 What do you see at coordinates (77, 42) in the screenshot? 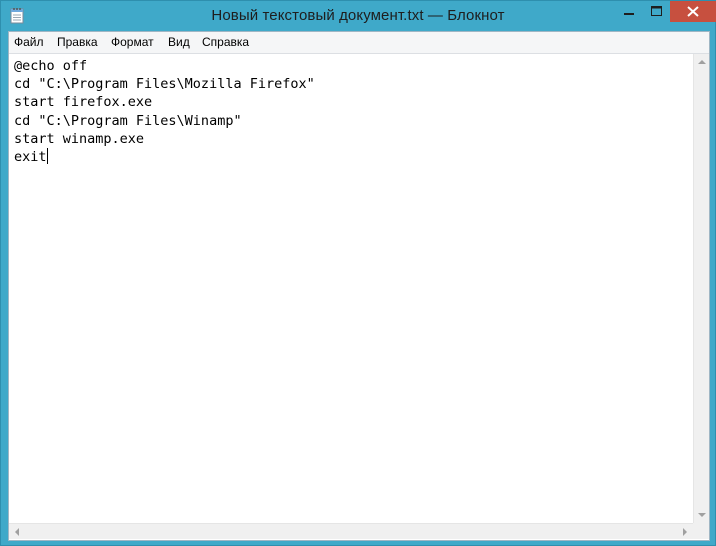
I see `menu-edit: Правка` at bounding box center [77, 42].